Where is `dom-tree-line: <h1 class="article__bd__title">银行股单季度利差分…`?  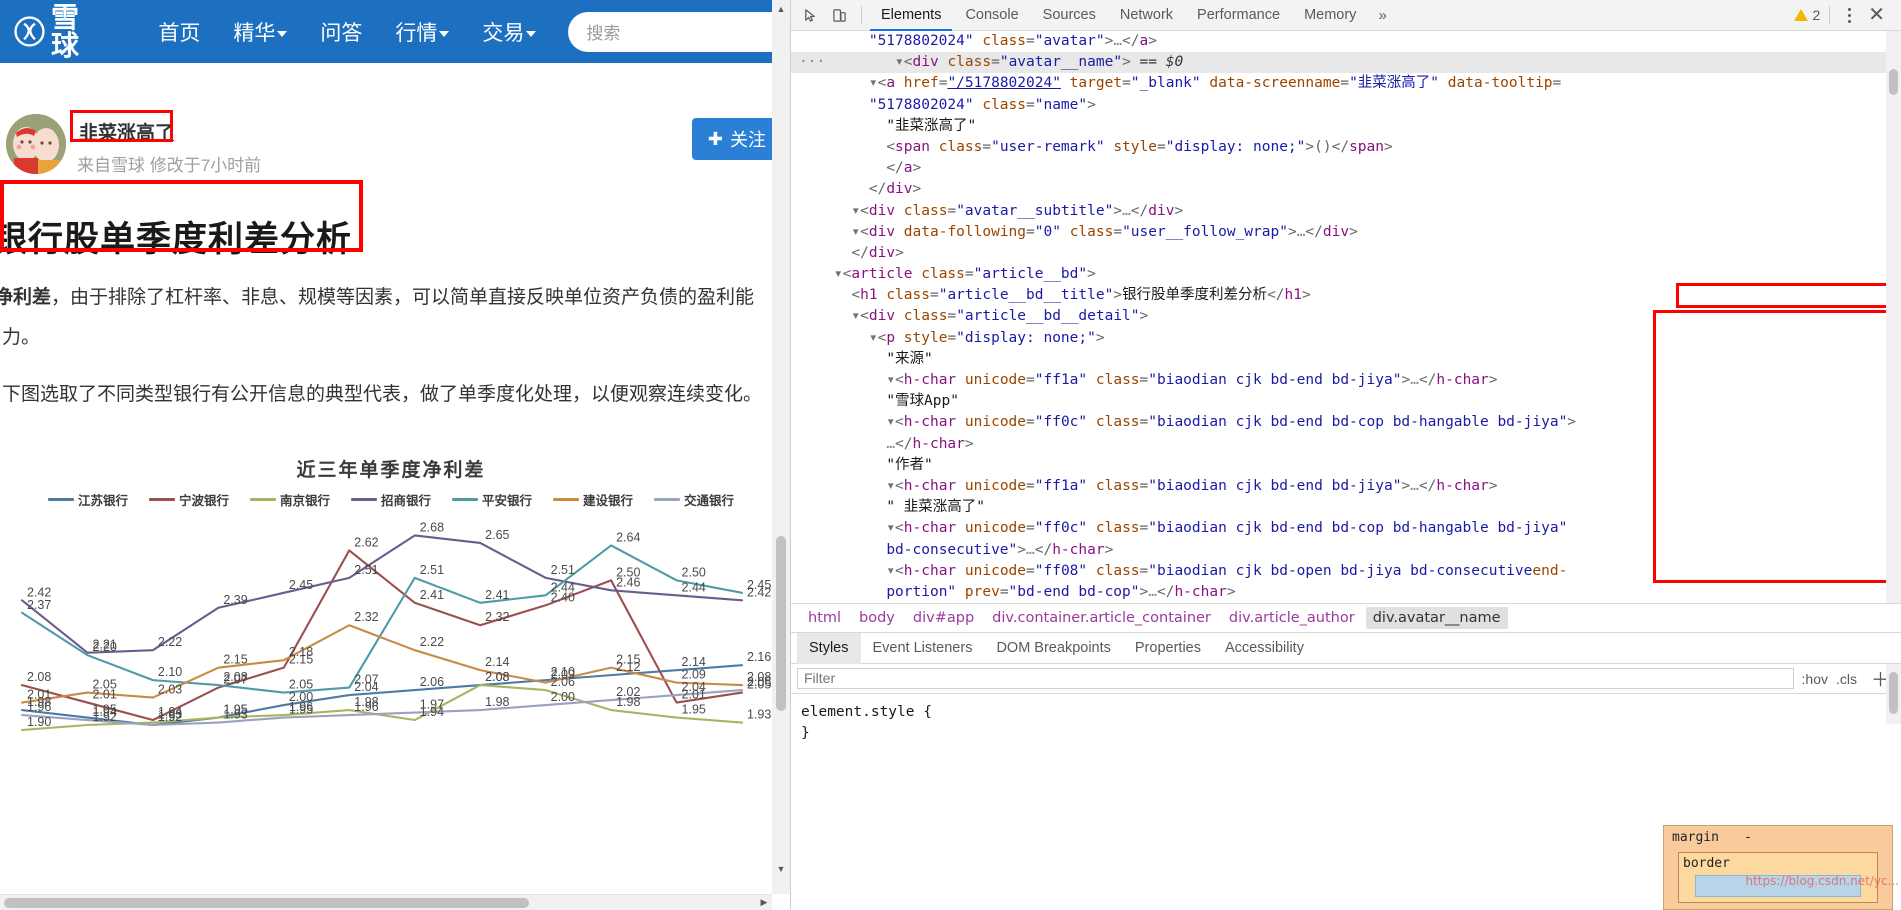
dom-tree-line: <h1 class="article__bd__title">银行股单季度利差分… is located at coordinates (1346, 295).